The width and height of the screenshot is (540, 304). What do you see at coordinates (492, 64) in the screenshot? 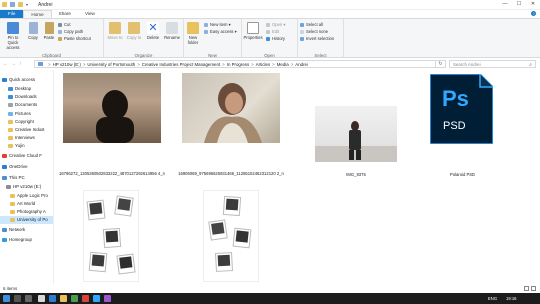
I see `search-input: Search Andrei ⌕` at bounding box center [492, 64].